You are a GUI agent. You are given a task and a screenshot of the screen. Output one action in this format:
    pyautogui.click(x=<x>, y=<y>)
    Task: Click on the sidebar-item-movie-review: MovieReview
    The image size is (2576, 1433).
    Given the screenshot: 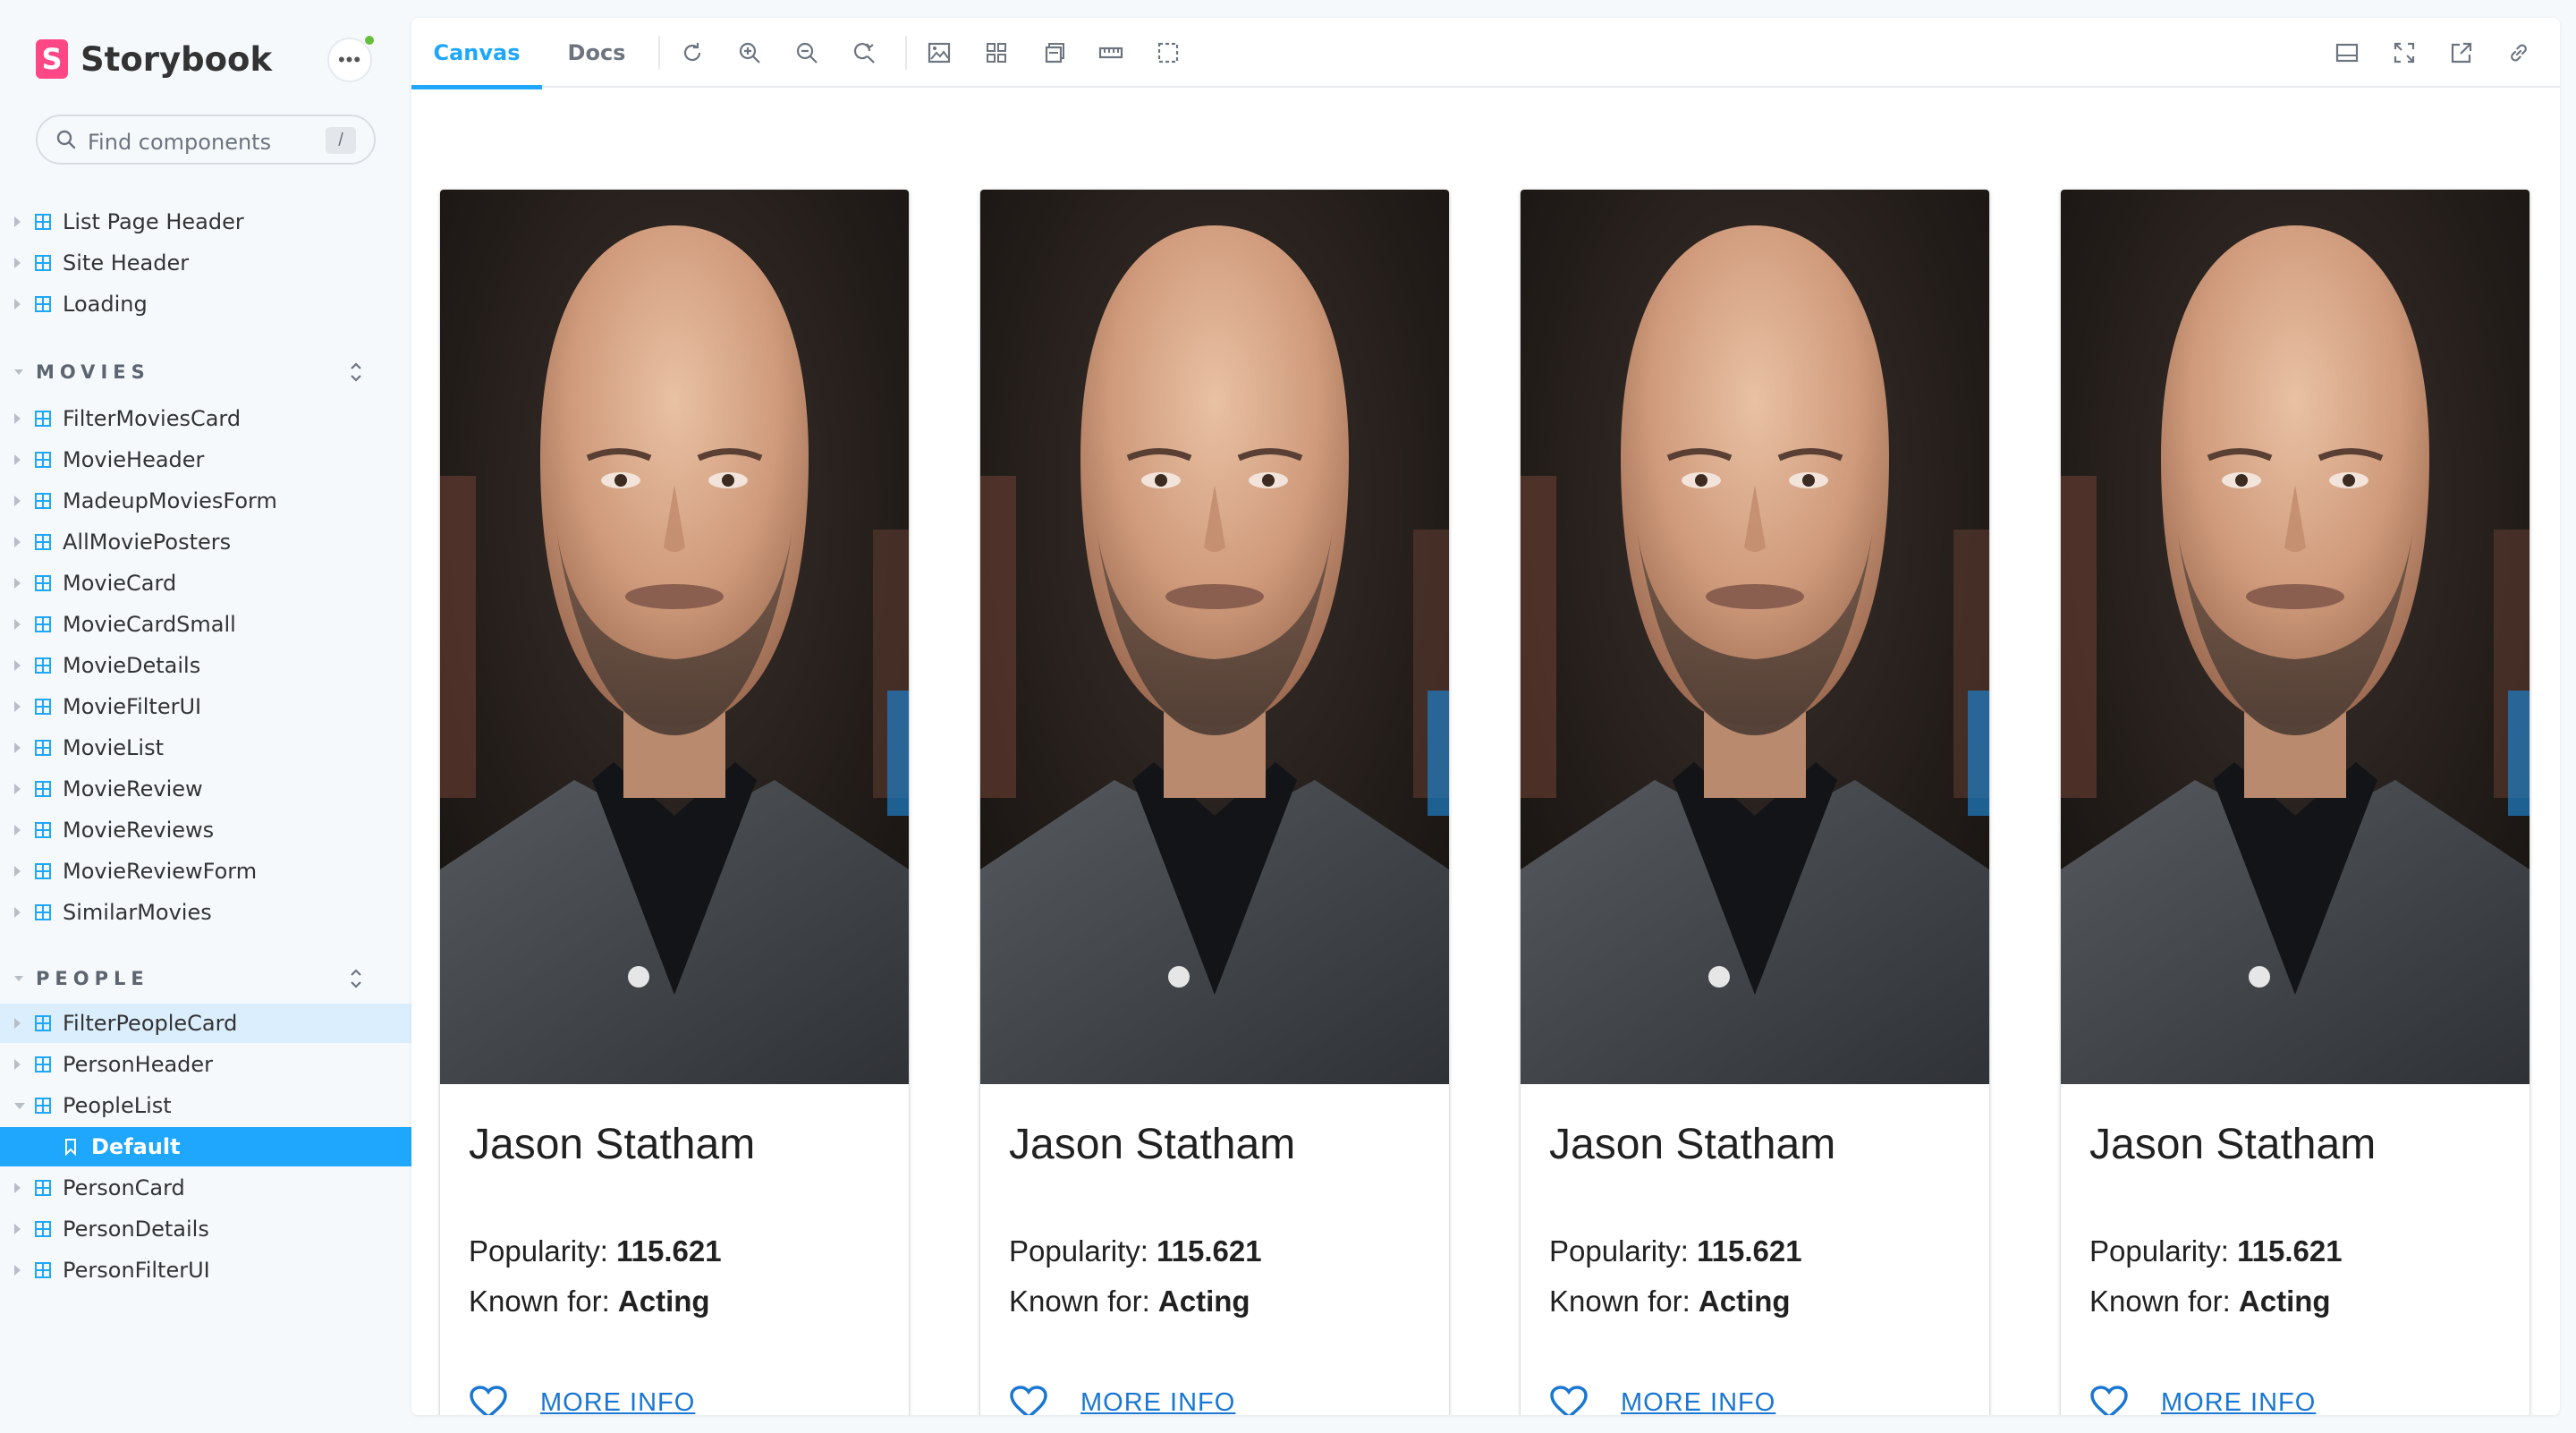 What is the action you would take?
    pyautogui.click(x=205, y=789)
    